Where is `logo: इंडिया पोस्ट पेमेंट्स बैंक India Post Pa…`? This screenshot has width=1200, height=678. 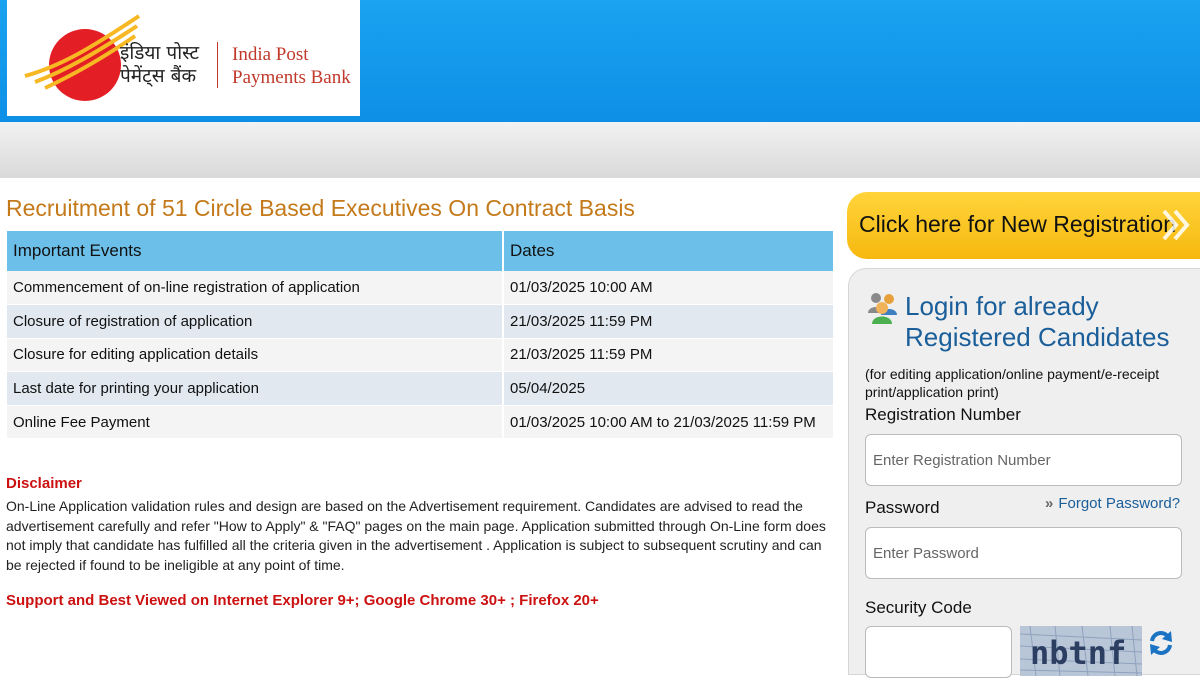 logo: इंडिया पोस्ट पेमेंट्स बैंक India Post Pa… is located at coordinates (183, 58).